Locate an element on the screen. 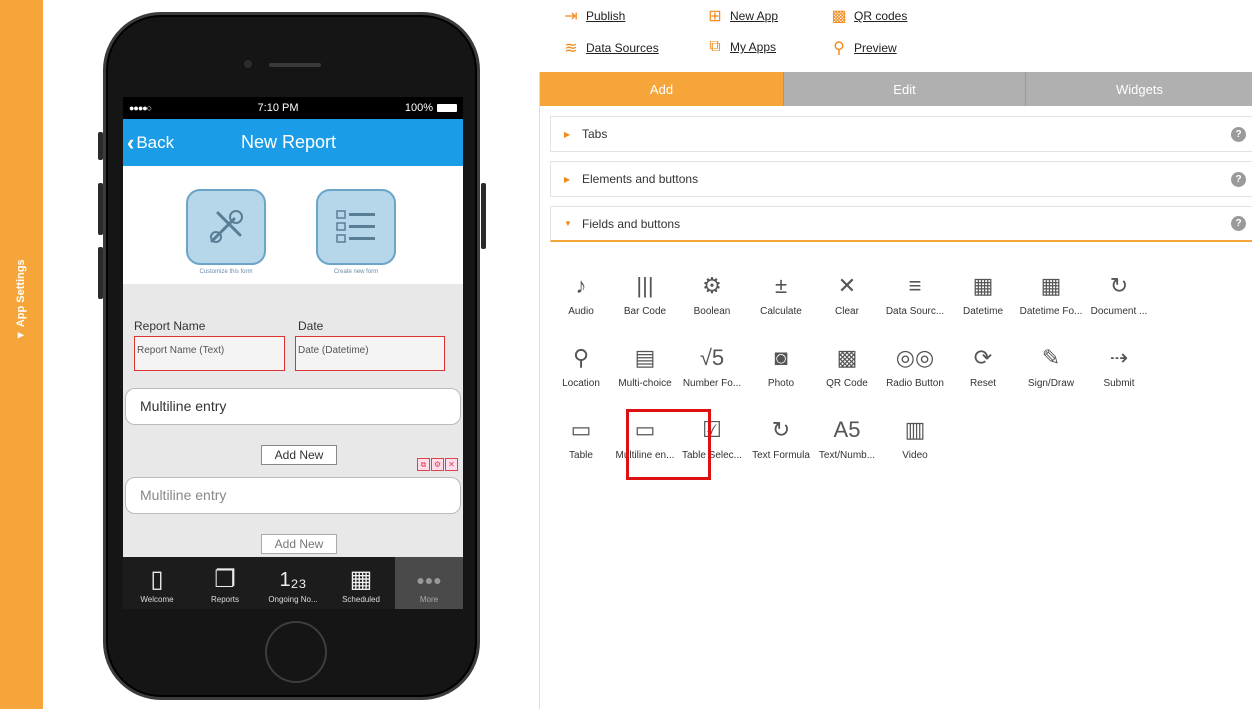  phone-icon: ▯ is located at coordinates (157, 579).